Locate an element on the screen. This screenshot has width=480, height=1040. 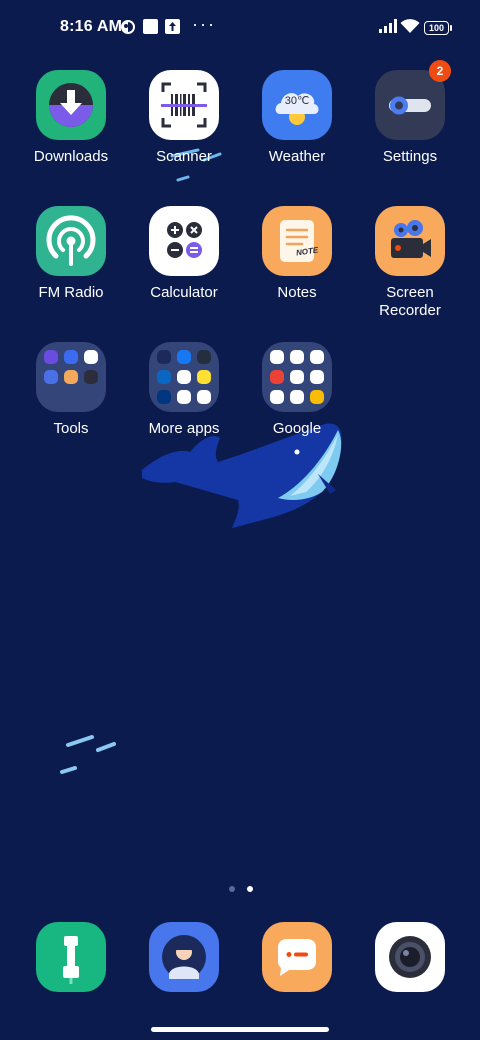
calculator-icon is located at coordinates (184, 241).